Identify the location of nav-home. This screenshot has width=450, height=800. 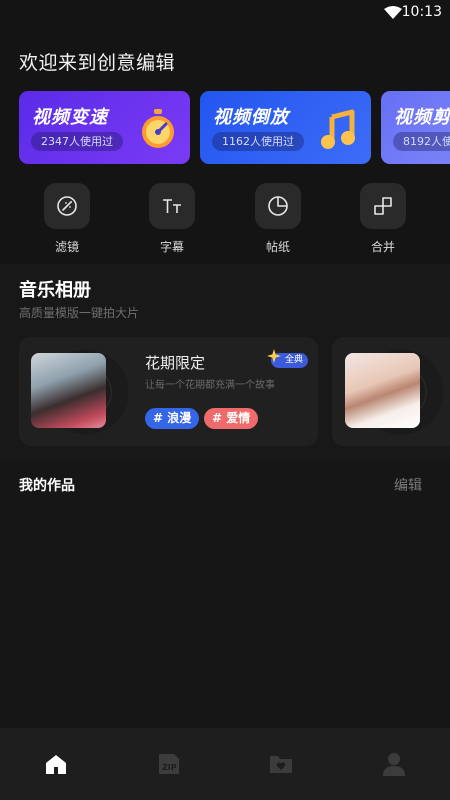
(56, 764).